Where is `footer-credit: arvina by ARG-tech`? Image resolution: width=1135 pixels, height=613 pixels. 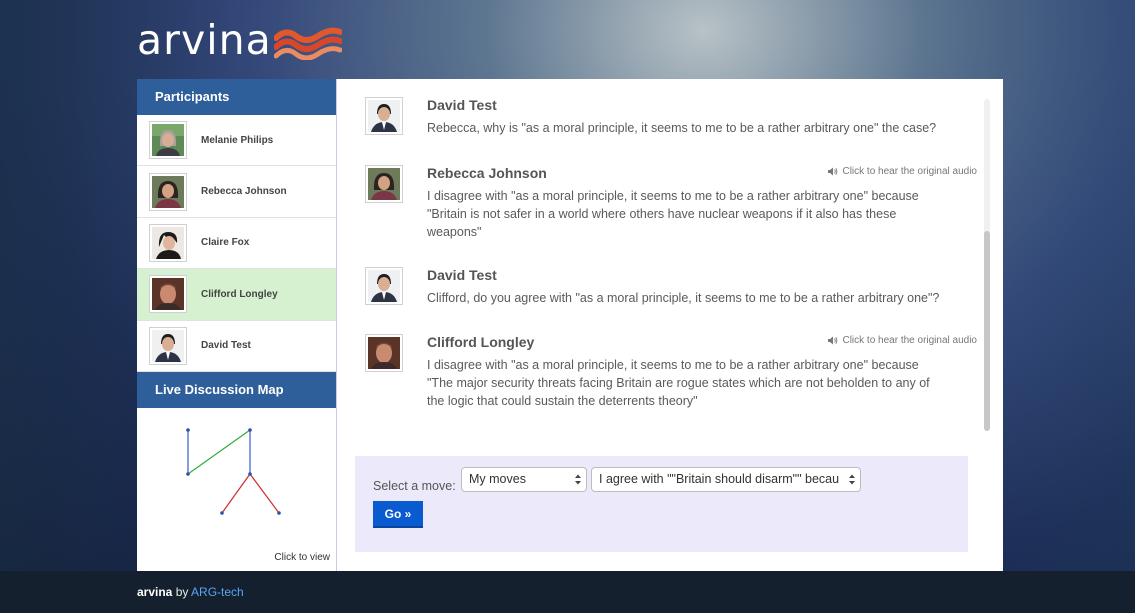 footer-credit: arvina by ARG-tech is located at coordinates (190, 592).